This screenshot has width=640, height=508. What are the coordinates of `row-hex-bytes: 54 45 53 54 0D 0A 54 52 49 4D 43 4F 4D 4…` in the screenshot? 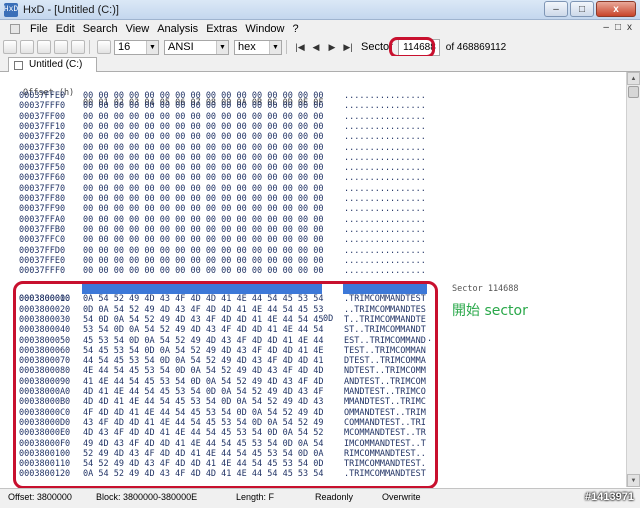 It's located at (211, 351).